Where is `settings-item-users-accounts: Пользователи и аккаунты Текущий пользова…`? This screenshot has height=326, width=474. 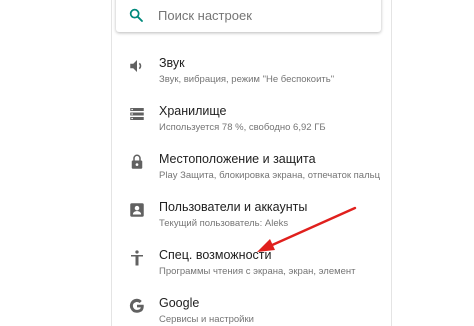
settings-item-users-accounts: Пользователи и аккаунты Текущий пользова… is located at coordinates (251, 215).